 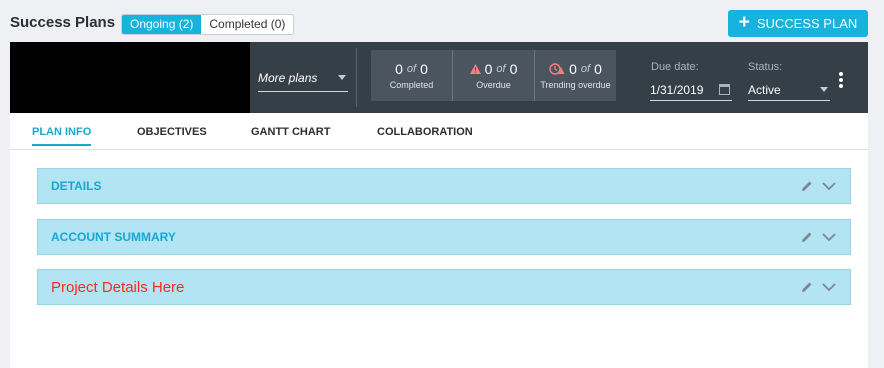 I want to click on plan-filter-toggle: Ongoing (2) Completed (0), so click(x=208, y=24).